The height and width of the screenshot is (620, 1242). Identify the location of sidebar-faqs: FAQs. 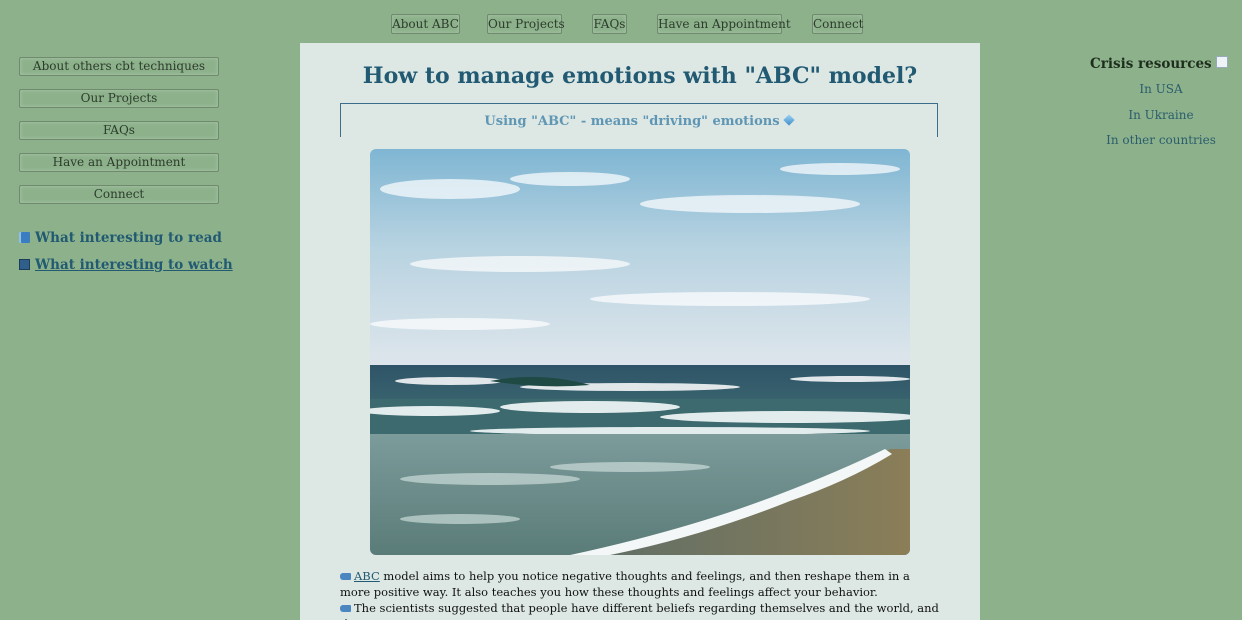
(119, 130).